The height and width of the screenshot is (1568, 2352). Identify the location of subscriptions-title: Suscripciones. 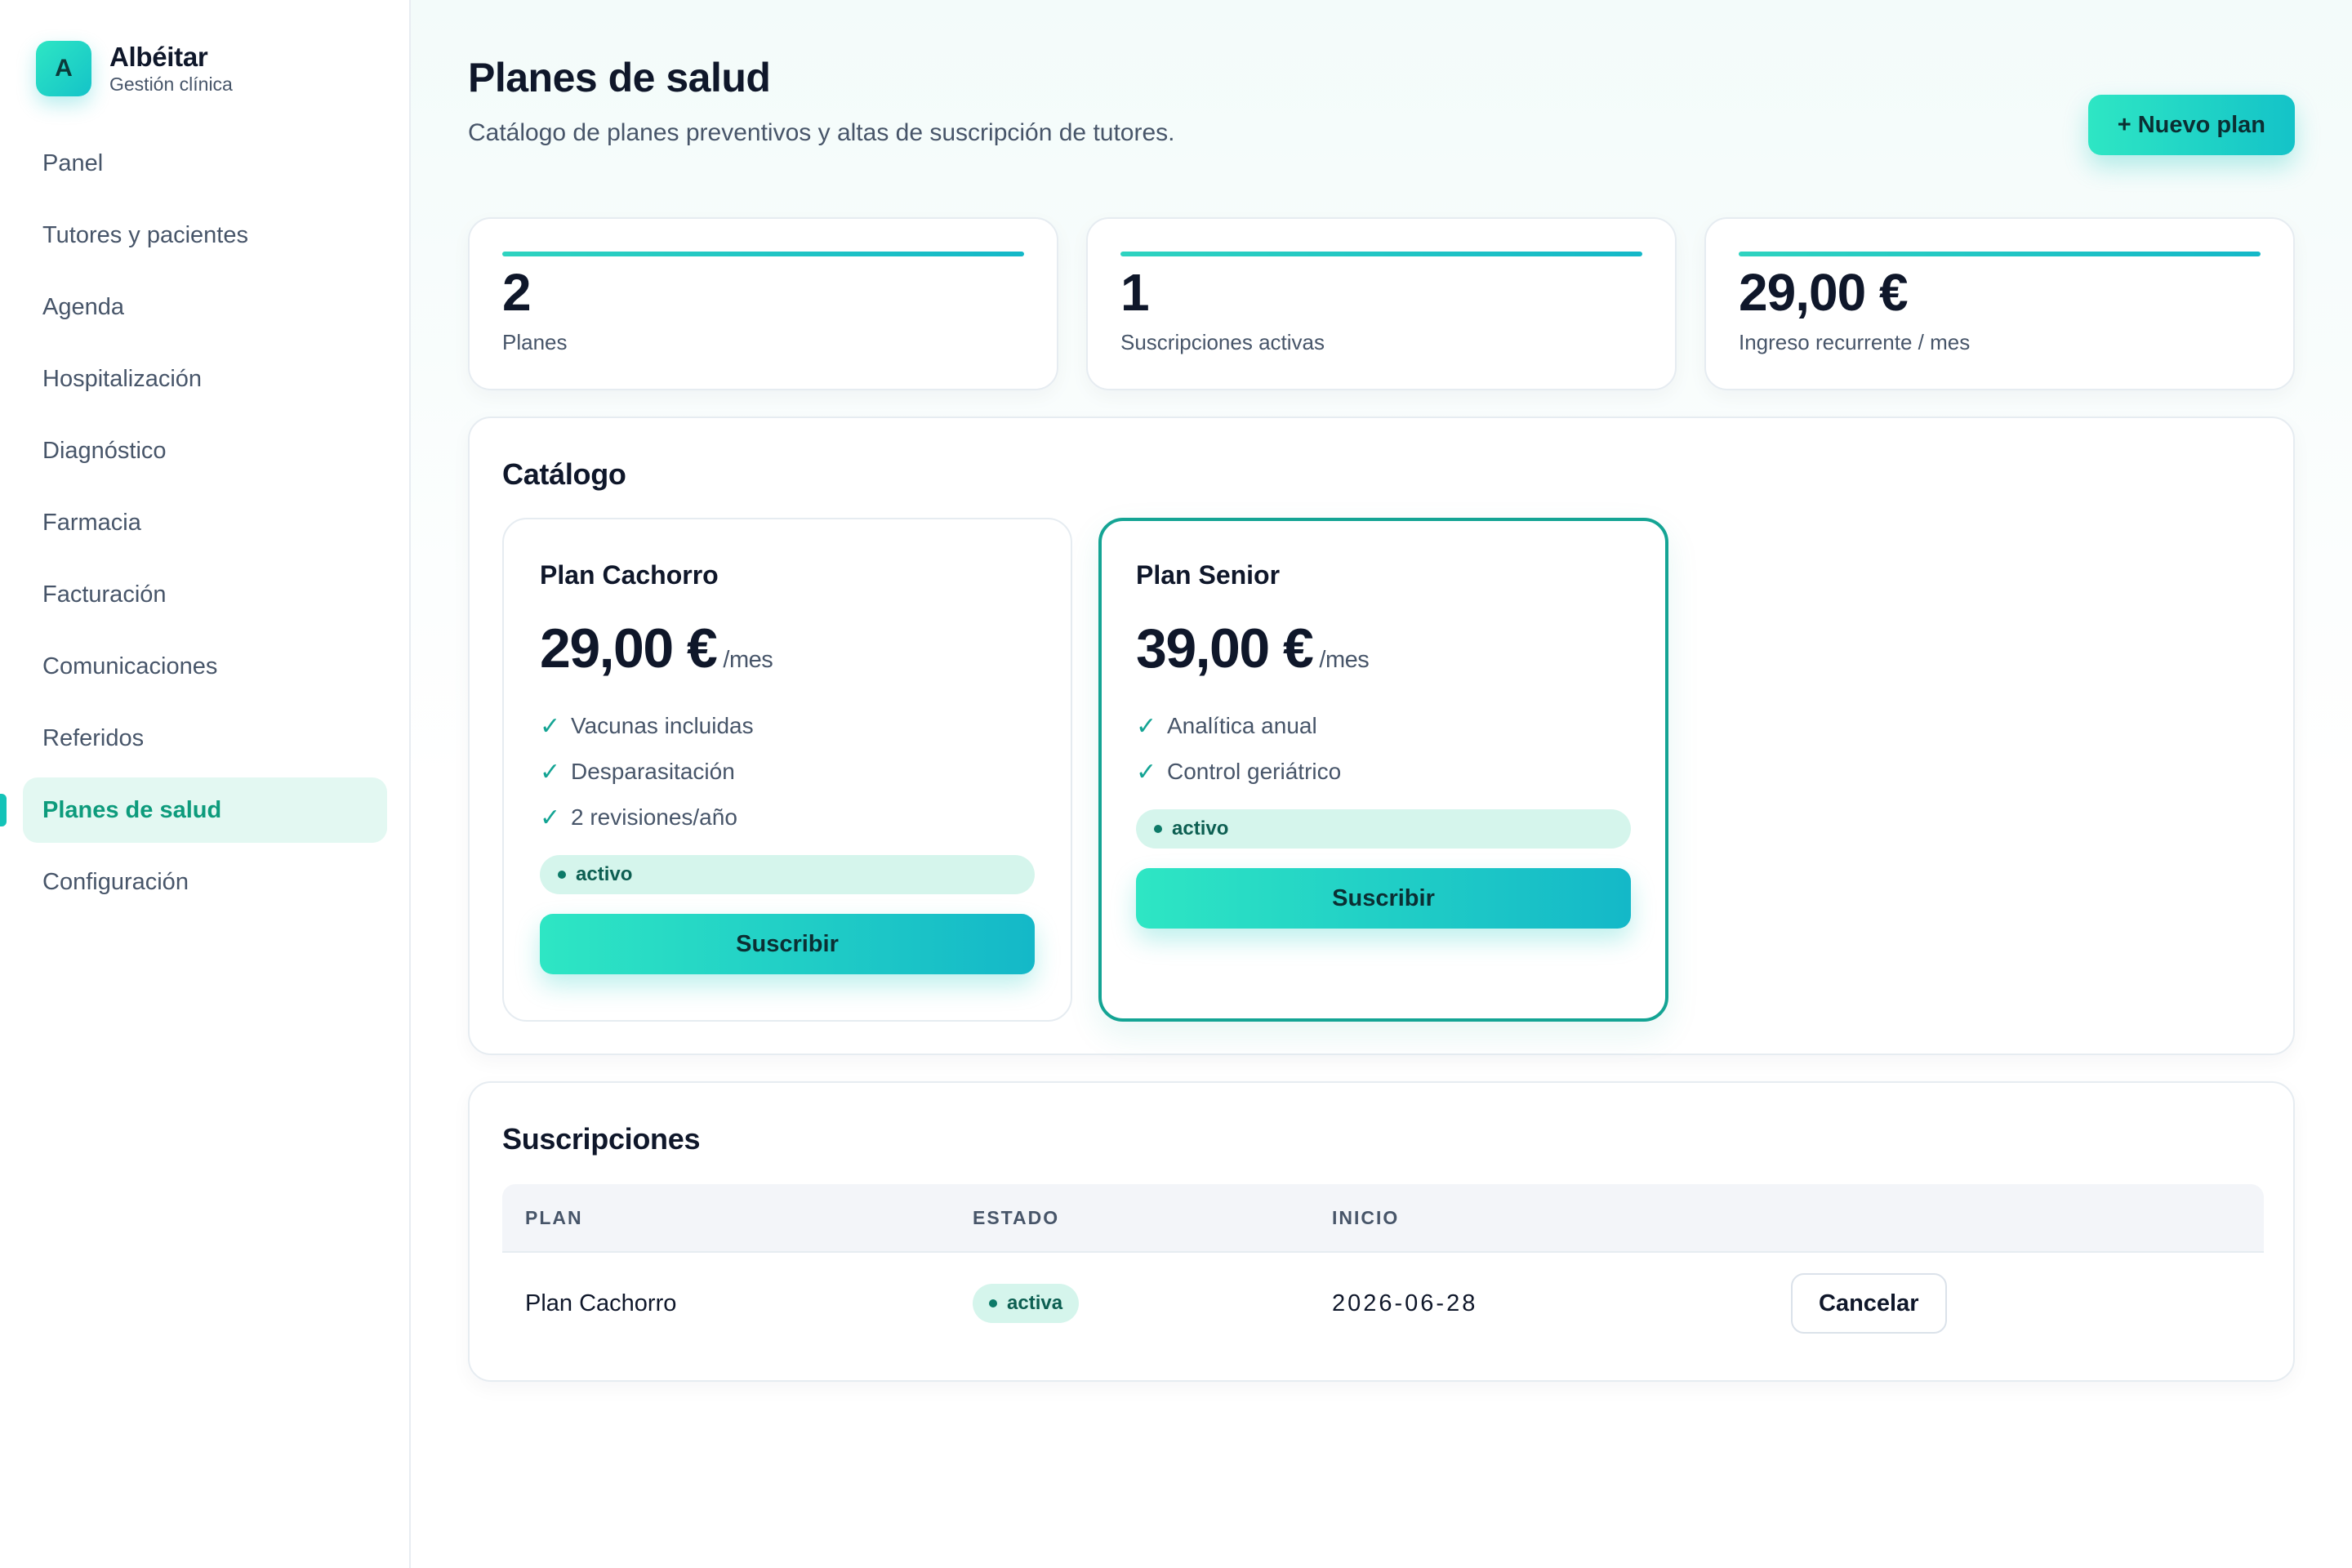
(601, 1139).